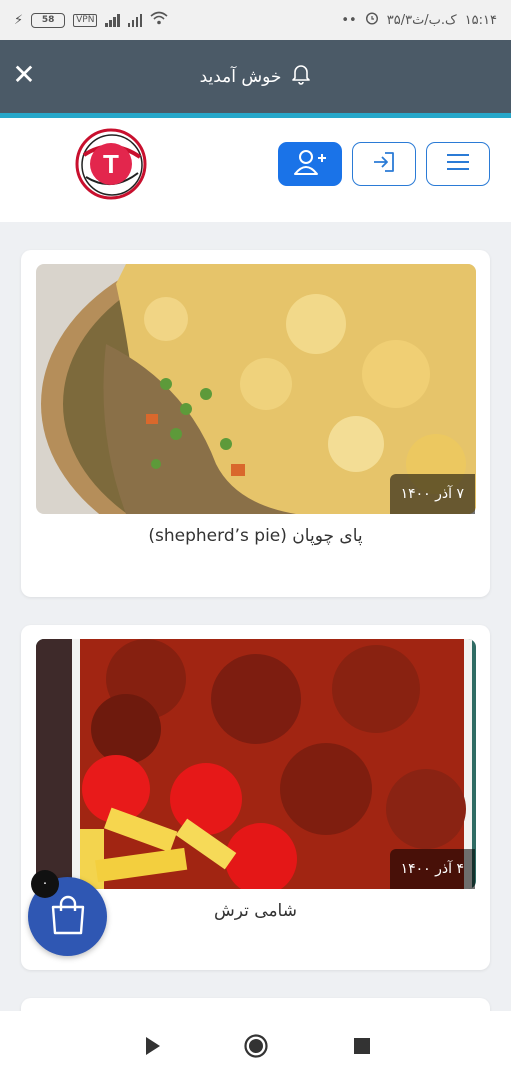  I want to click on home-button, so click(256, 1046).